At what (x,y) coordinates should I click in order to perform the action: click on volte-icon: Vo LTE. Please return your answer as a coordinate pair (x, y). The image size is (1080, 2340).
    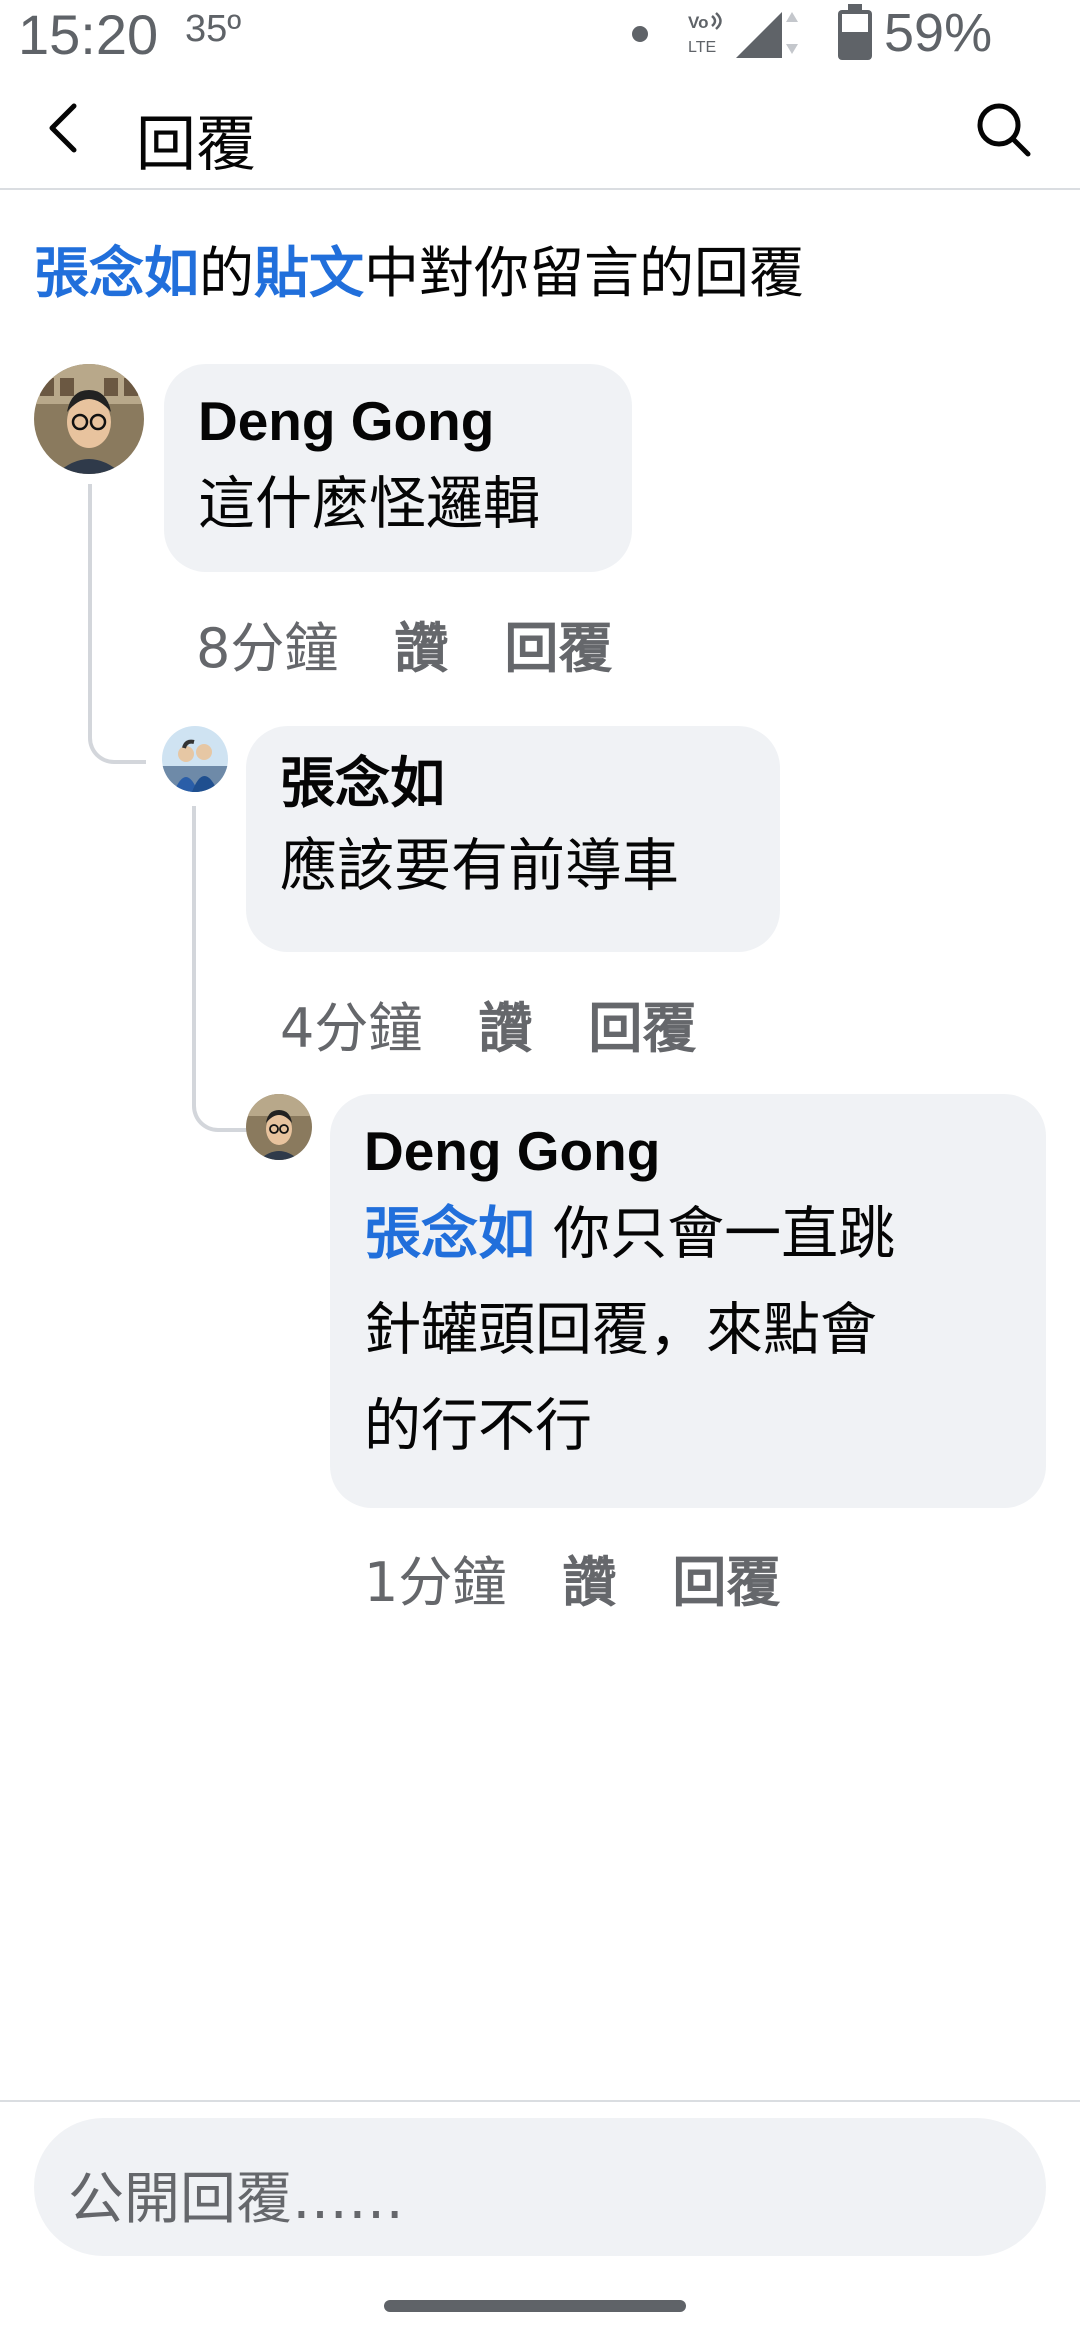
    Looking at the image, I should click on (705, 34).